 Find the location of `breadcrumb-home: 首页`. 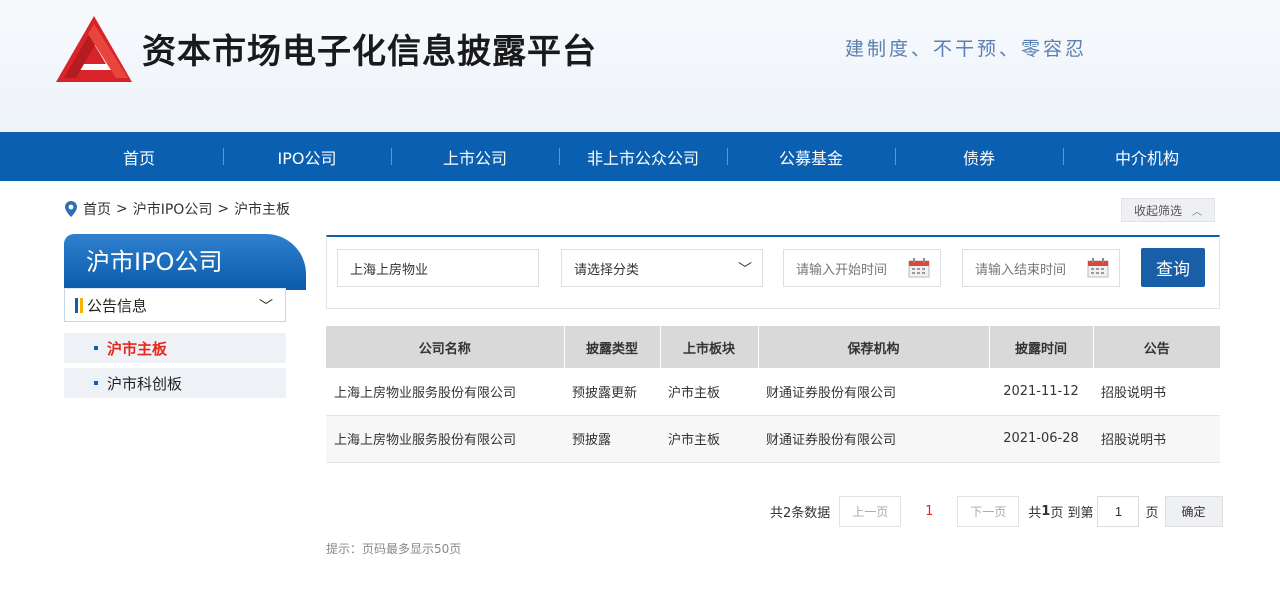

breadcrumb-home: 首页 is located at coordinates (97, 209).